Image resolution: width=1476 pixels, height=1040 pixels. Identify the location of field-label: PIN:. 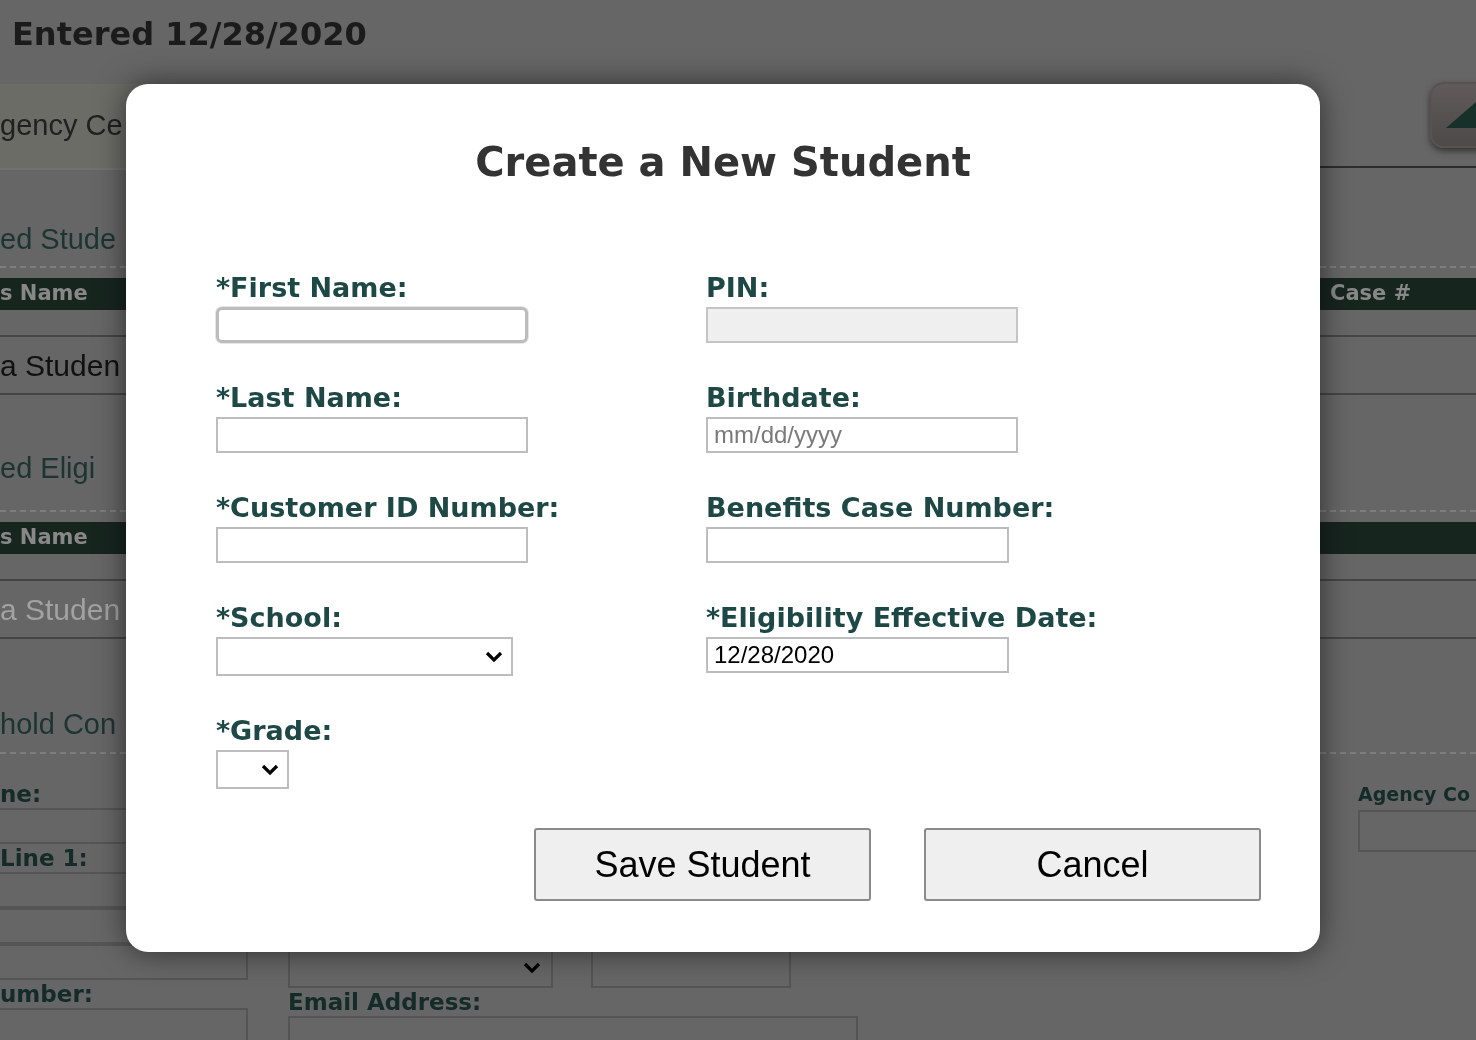
(738, 288).